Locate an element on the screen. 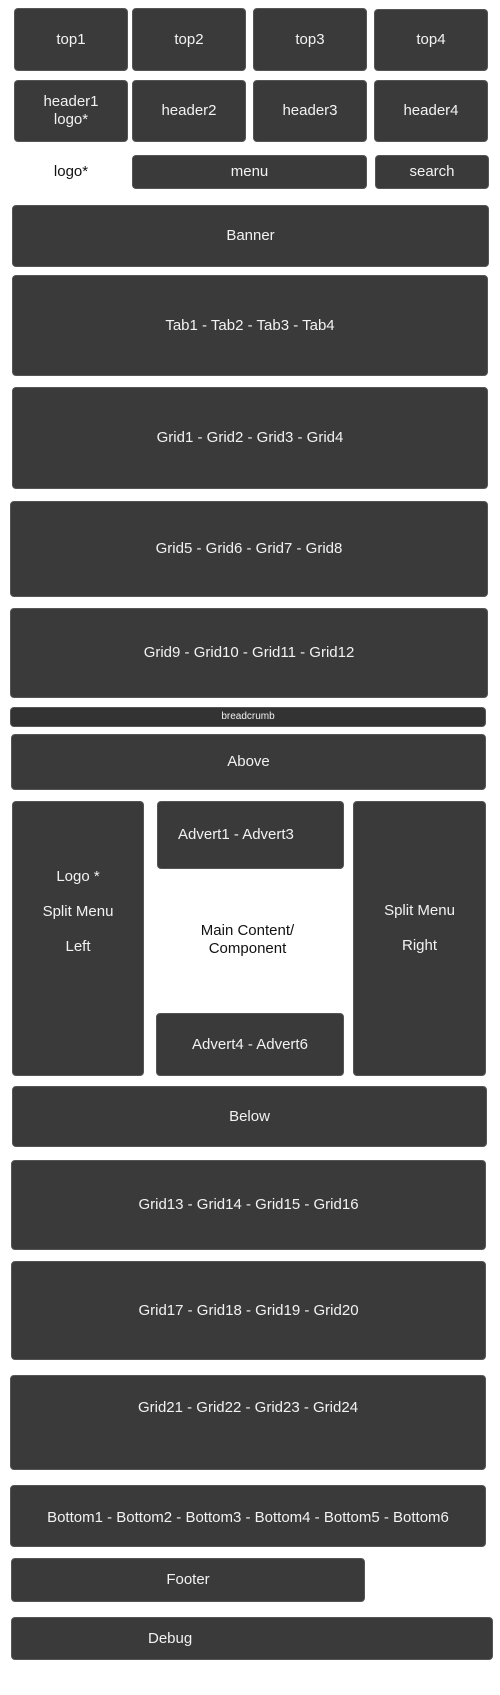  top1-label: top1 is located at coordinates (71, 39).